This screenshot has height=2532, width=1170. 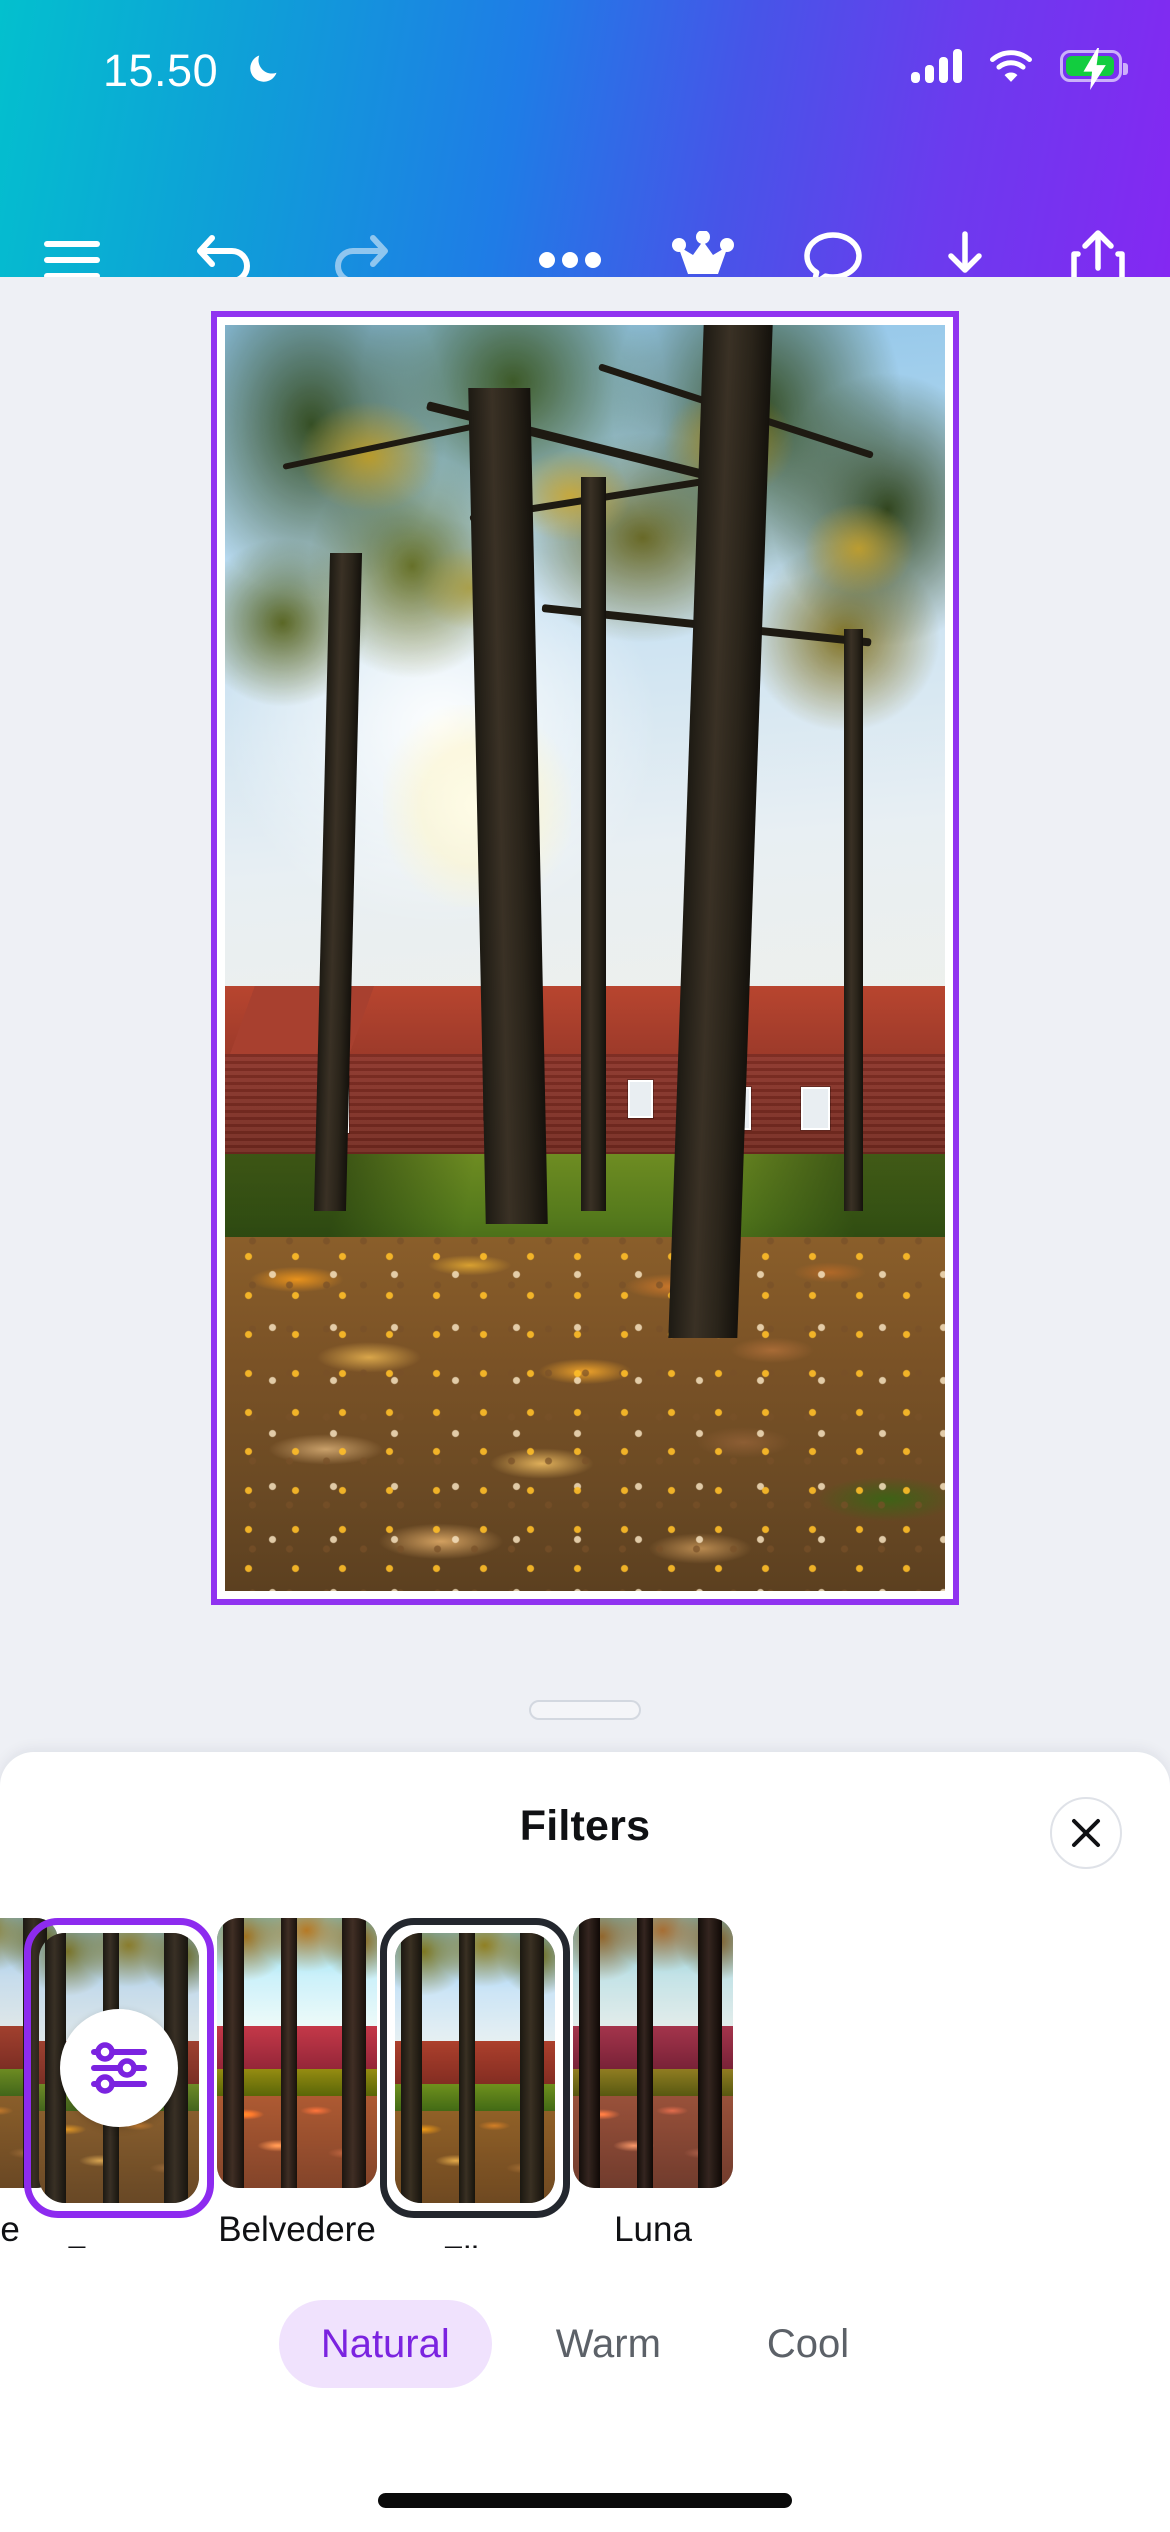 I want to click on filter-thumbnail-row: None Fresco, so click(x=585, y=2083).